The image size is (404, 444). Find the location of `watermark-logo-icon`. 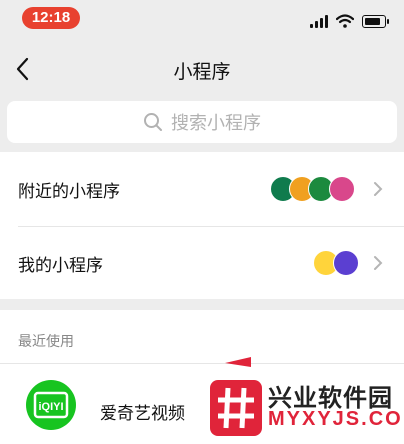

watermark-logo-icon is located at coordinates (236, 408).